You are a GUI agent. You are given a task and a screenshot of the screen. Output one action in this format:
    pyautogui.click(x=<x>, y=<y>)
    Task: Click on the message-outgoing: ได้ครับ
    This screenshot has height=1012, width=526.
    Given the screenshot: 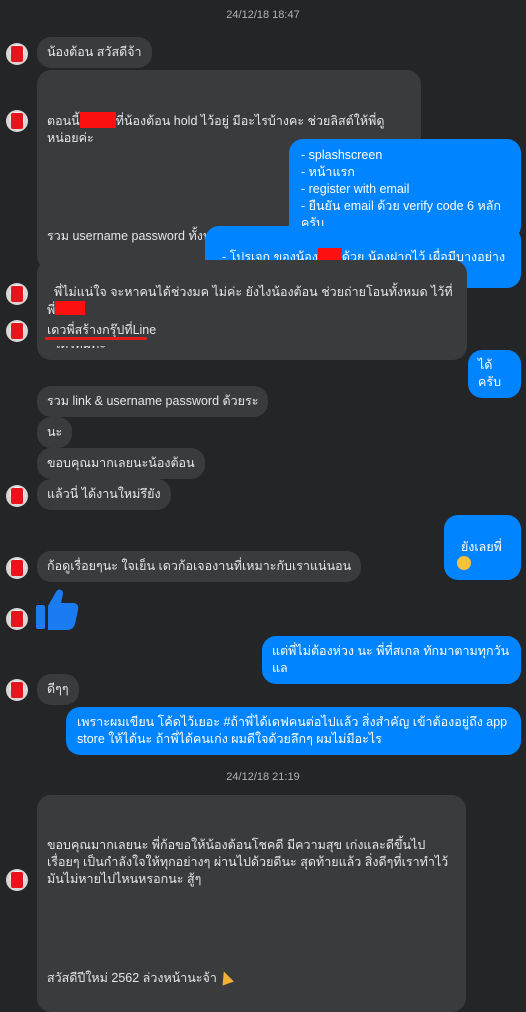 What is the action you would take?
    pyautogui.click(x=494, y=374)
    